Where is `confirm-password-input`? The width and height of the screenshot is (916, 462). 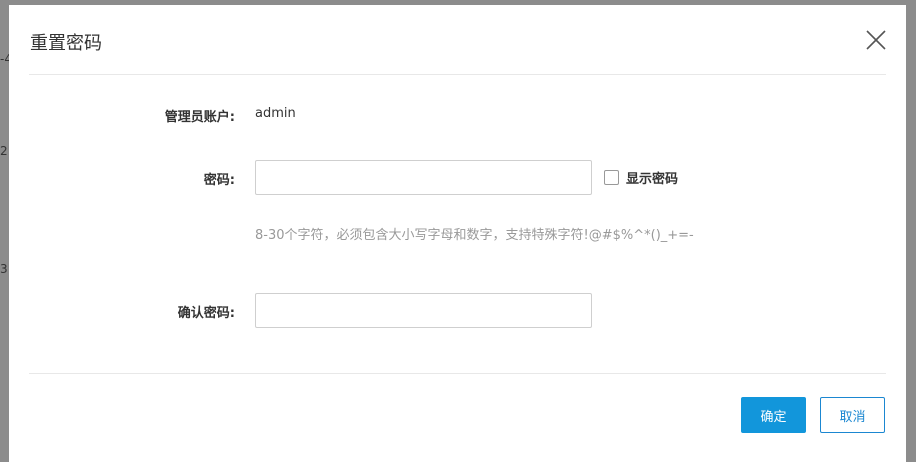
confirm-password-input is located at coordinates (423, 310).